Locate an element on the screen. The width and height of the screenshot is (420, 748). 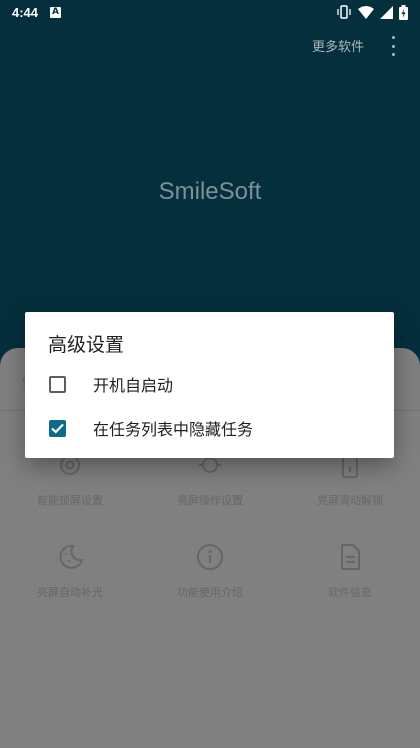
grid-item-fill-light: 亮屏自动补光 is located at coordinates (70, 571).